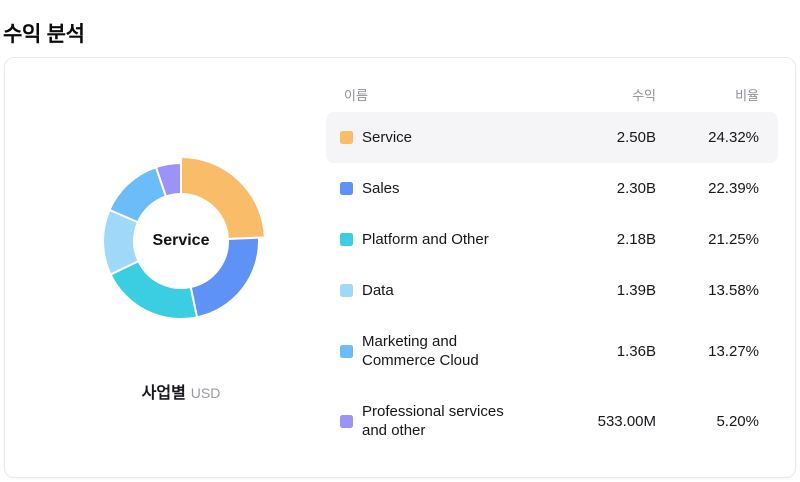  What do you see at coordinates (378, 290) in the screenshot?
I see `series-name: Data` at bounding box center [378, 290].